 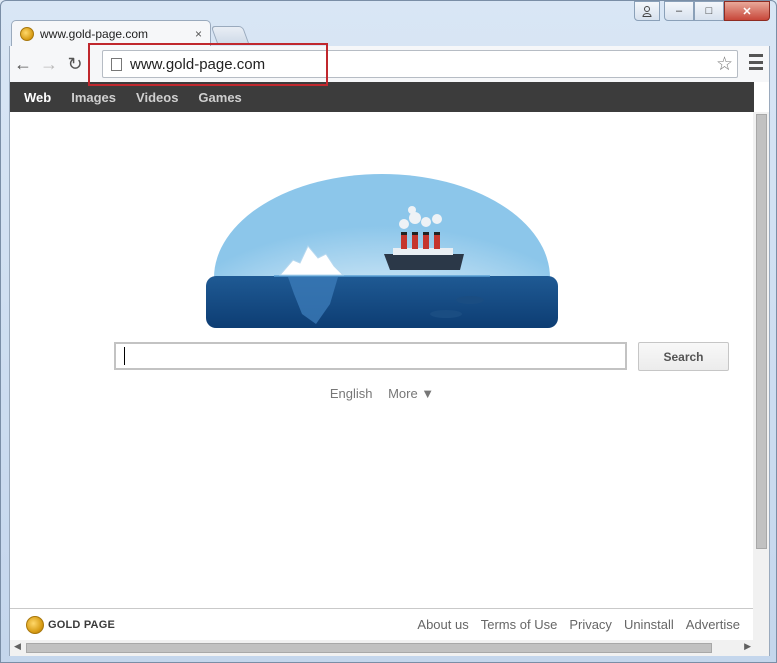 What do you see at coordinates (747, 646) in the screenshot?
I see `scroll-right-icon: ▶` at bounding box center [747, 646].